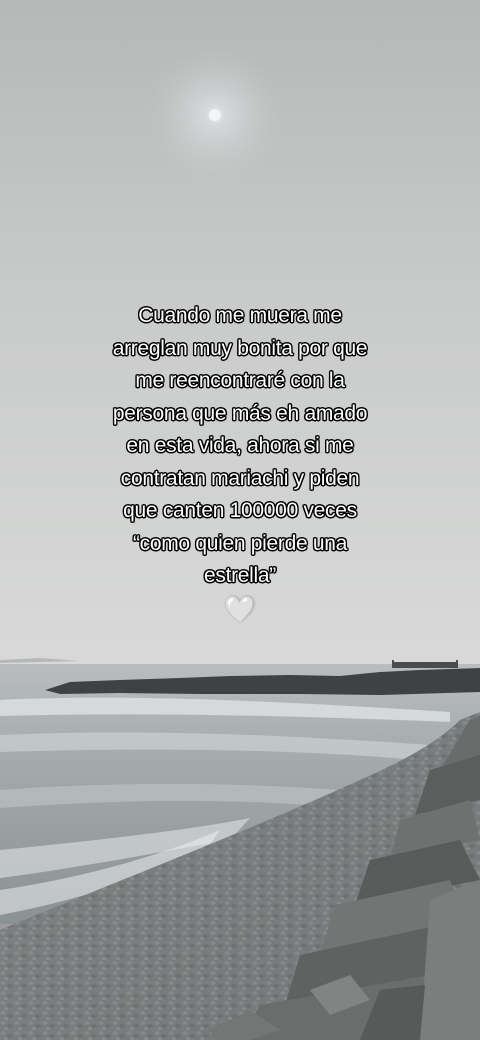  I want to click on caption-line-3: me reencontraré con la, so click(240, 380).